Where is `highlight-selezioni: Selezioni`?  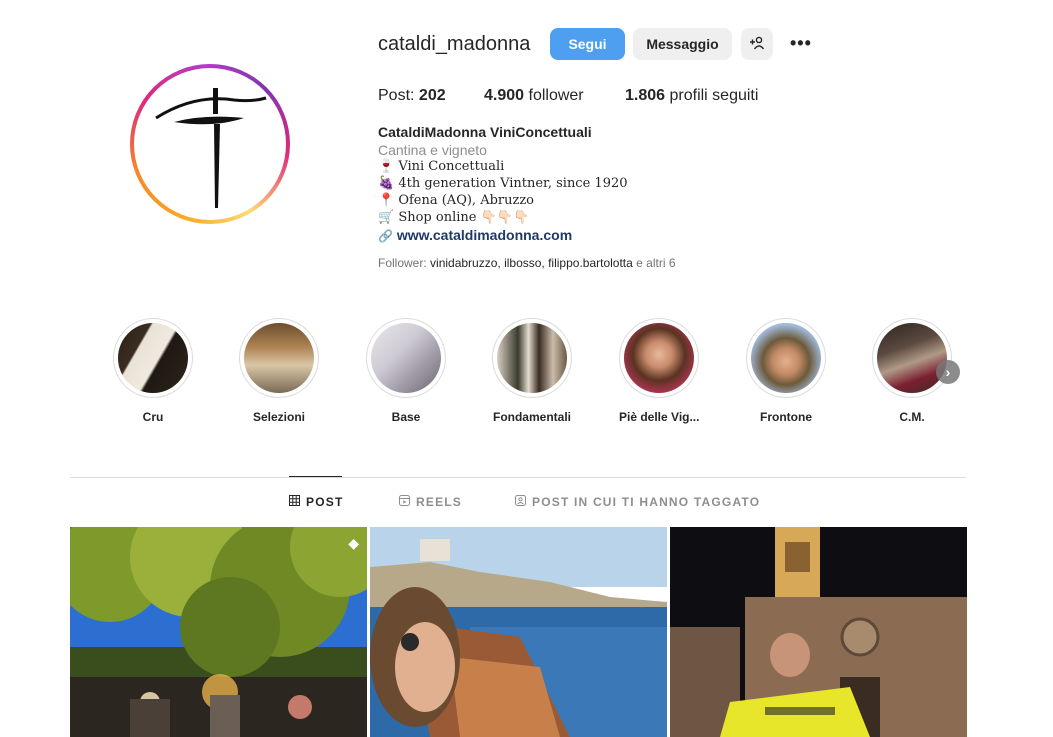 highlight-selezioni: Selezioni is located at coordinates (279, 373).